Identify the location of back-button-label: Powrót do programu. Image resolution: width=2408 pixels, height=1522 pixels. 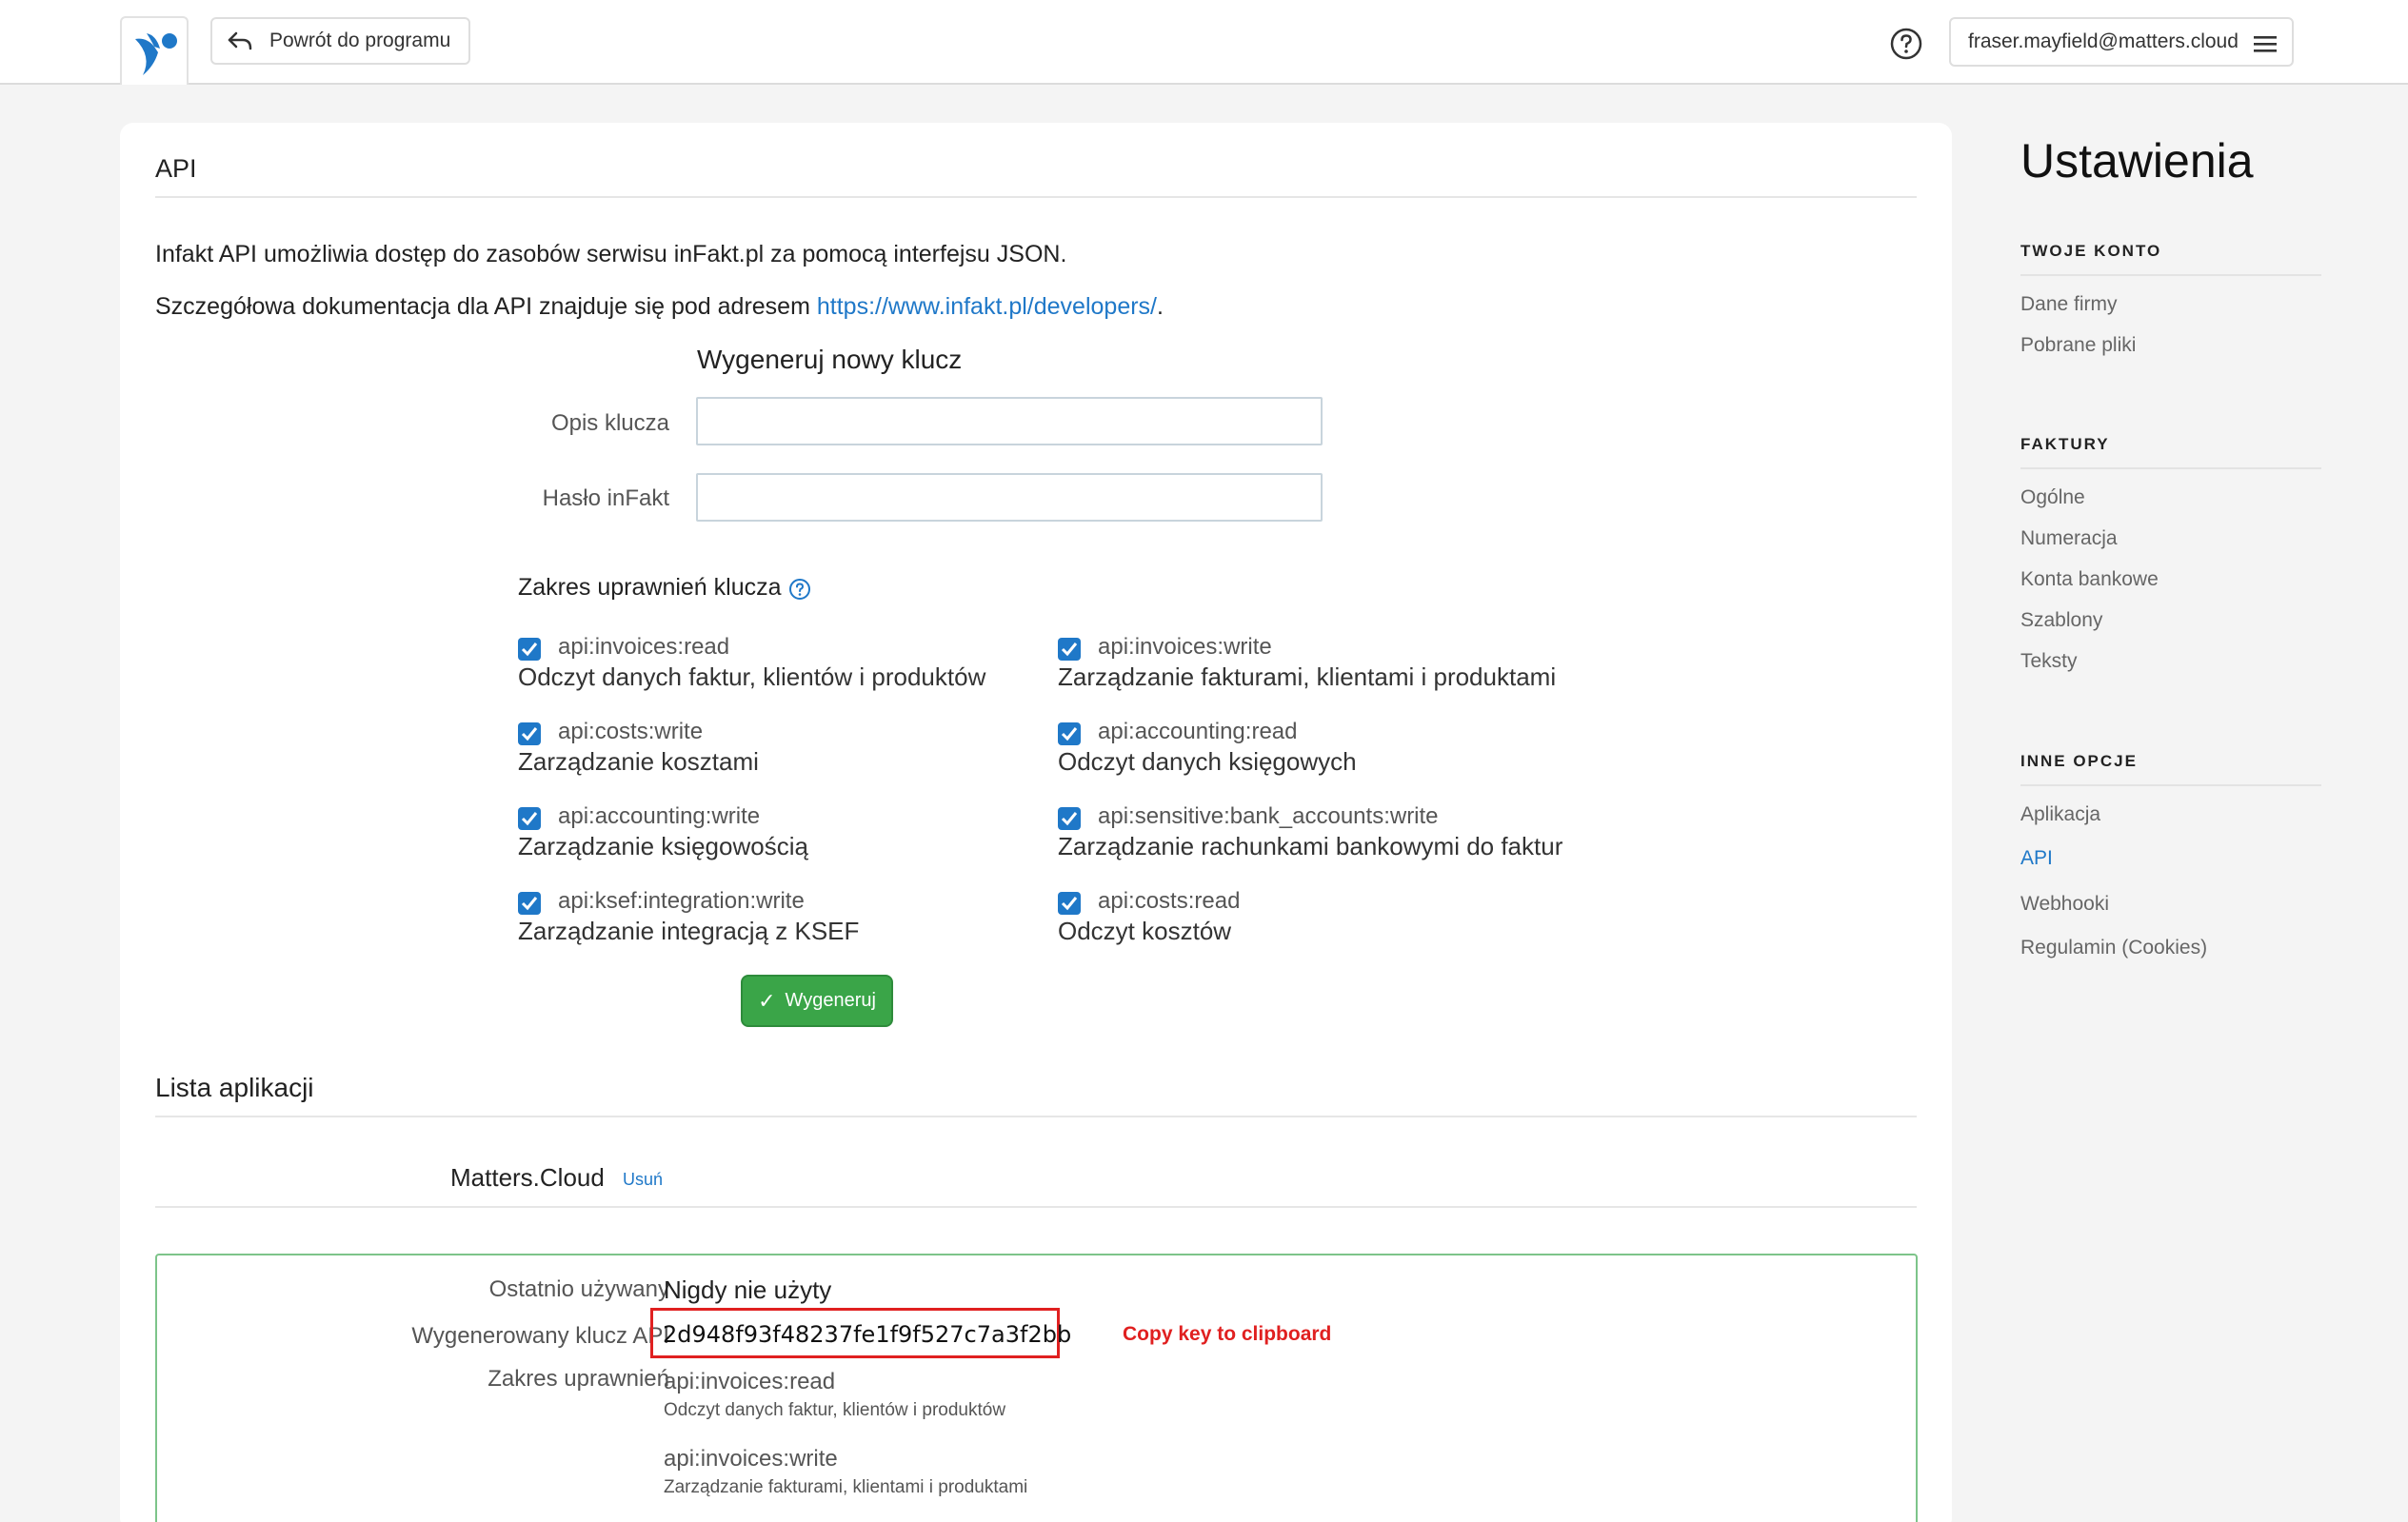
(360, 40).